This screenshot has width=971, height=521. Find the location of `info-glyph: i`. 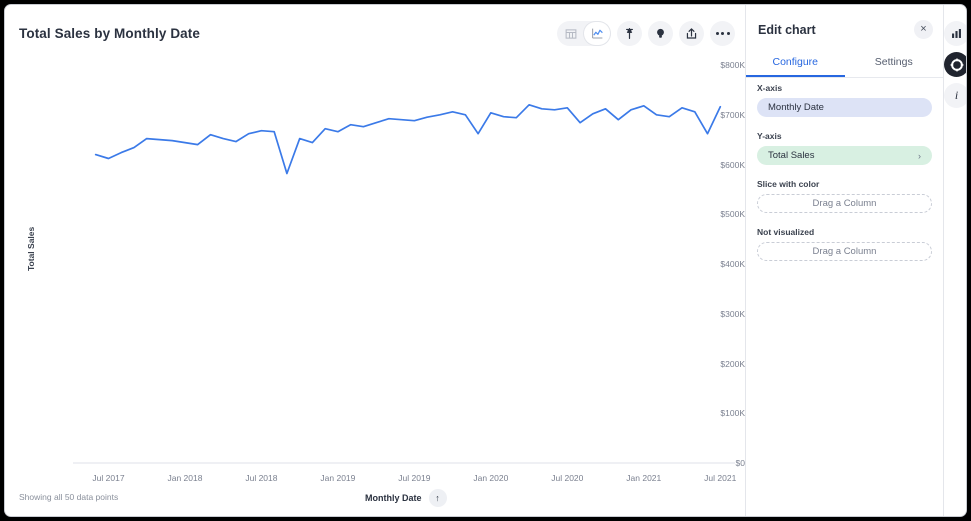

info-glyph: i is located at coordinates (956, 95).